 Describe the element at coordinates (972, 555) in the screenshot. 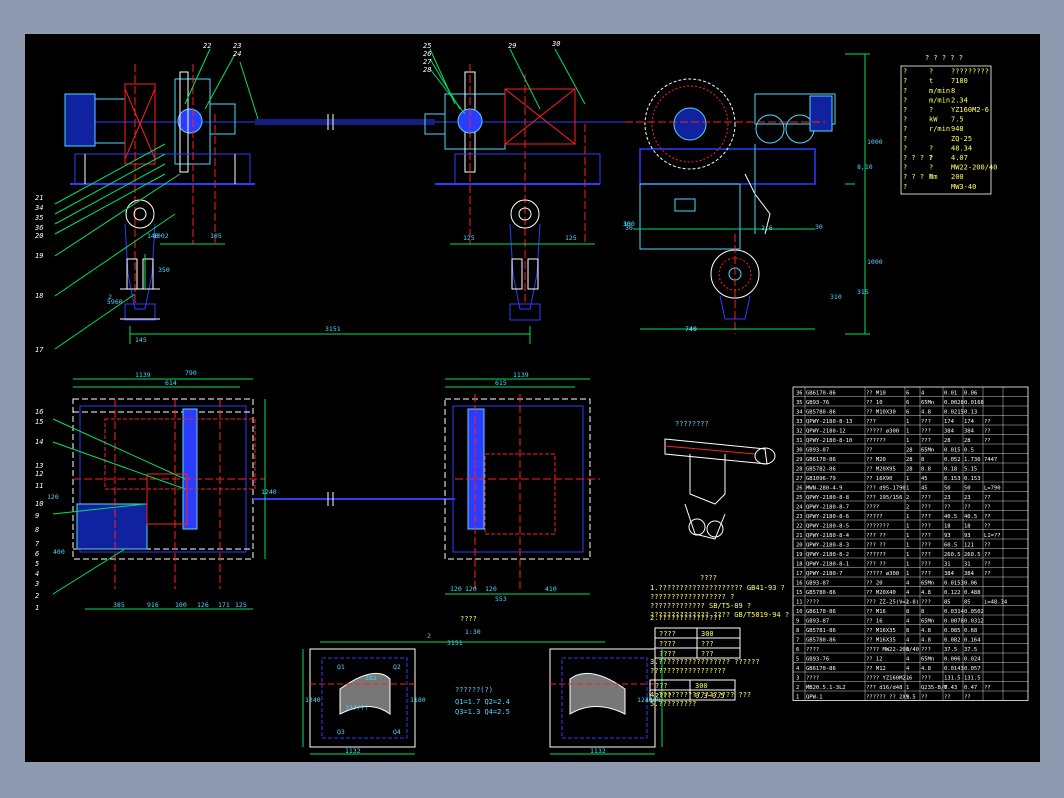

I see `bom-cell-17-6: 260.5` at that location.